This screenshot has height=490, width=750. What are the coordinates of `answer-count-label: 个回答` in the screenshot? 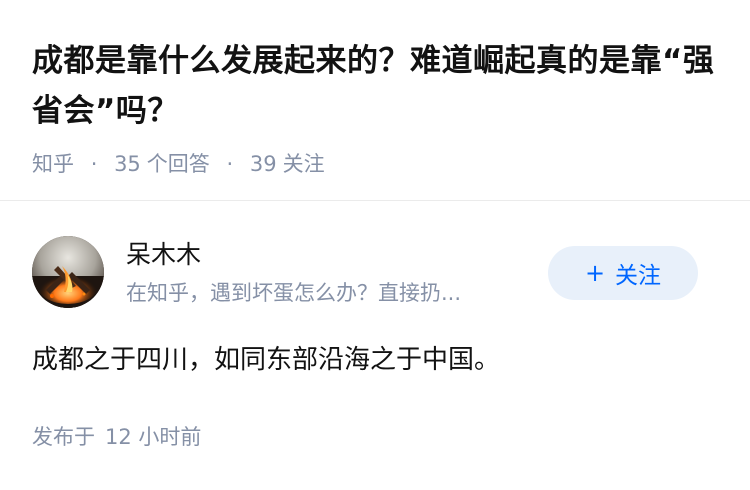 It's located at (178, 164).